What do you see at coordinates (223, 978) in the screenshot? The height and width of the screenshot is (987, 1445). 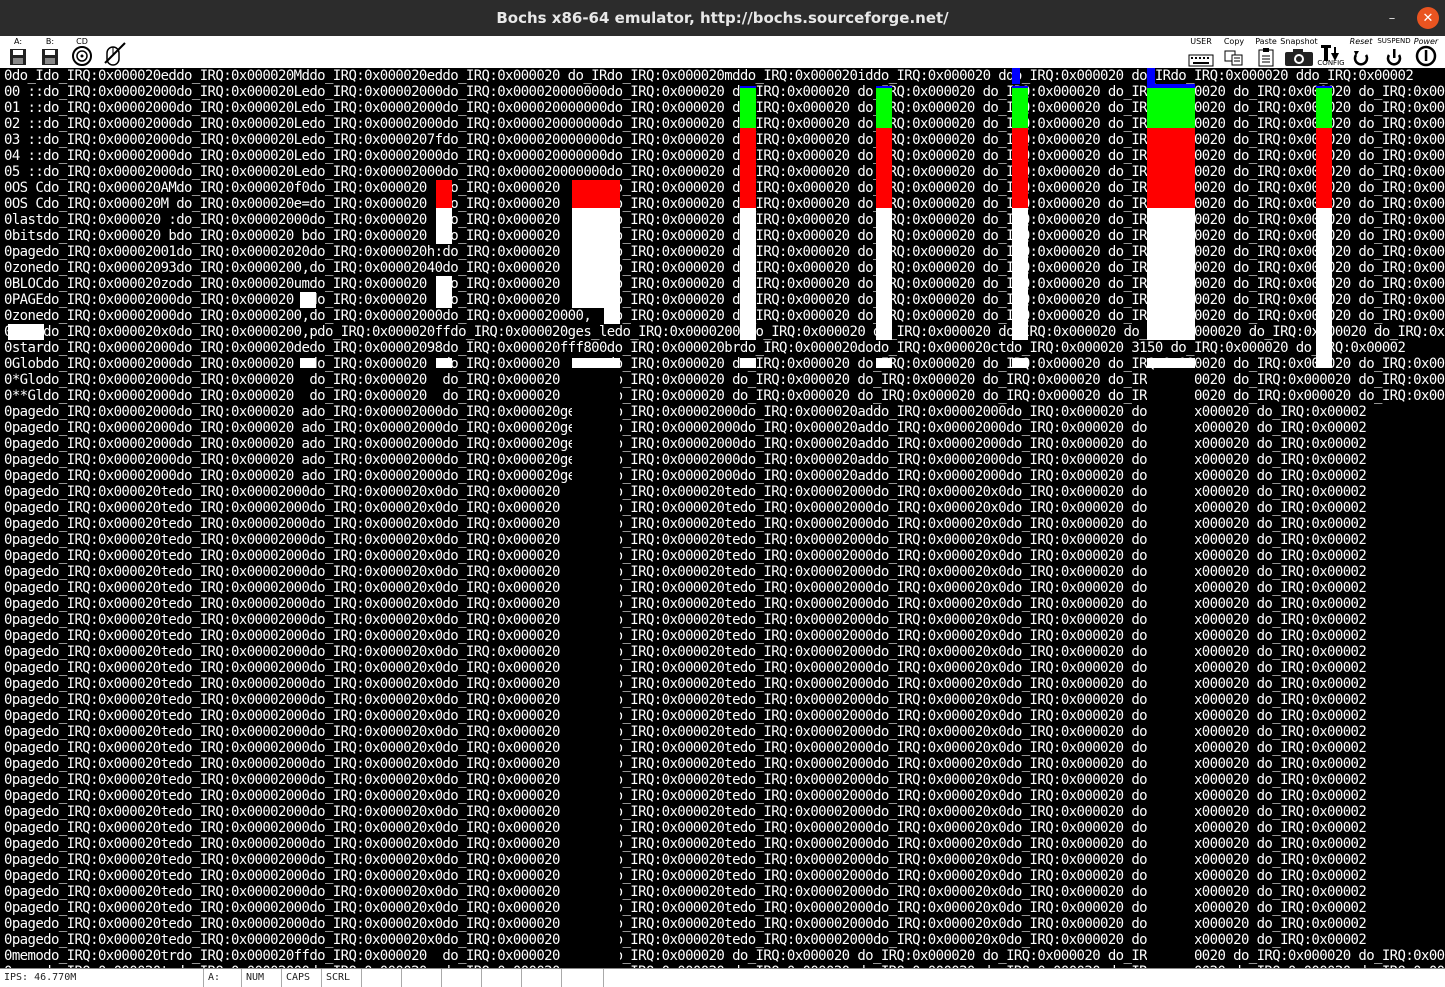 I see `drive-indicator: A:` at bounding box center [223, 978].